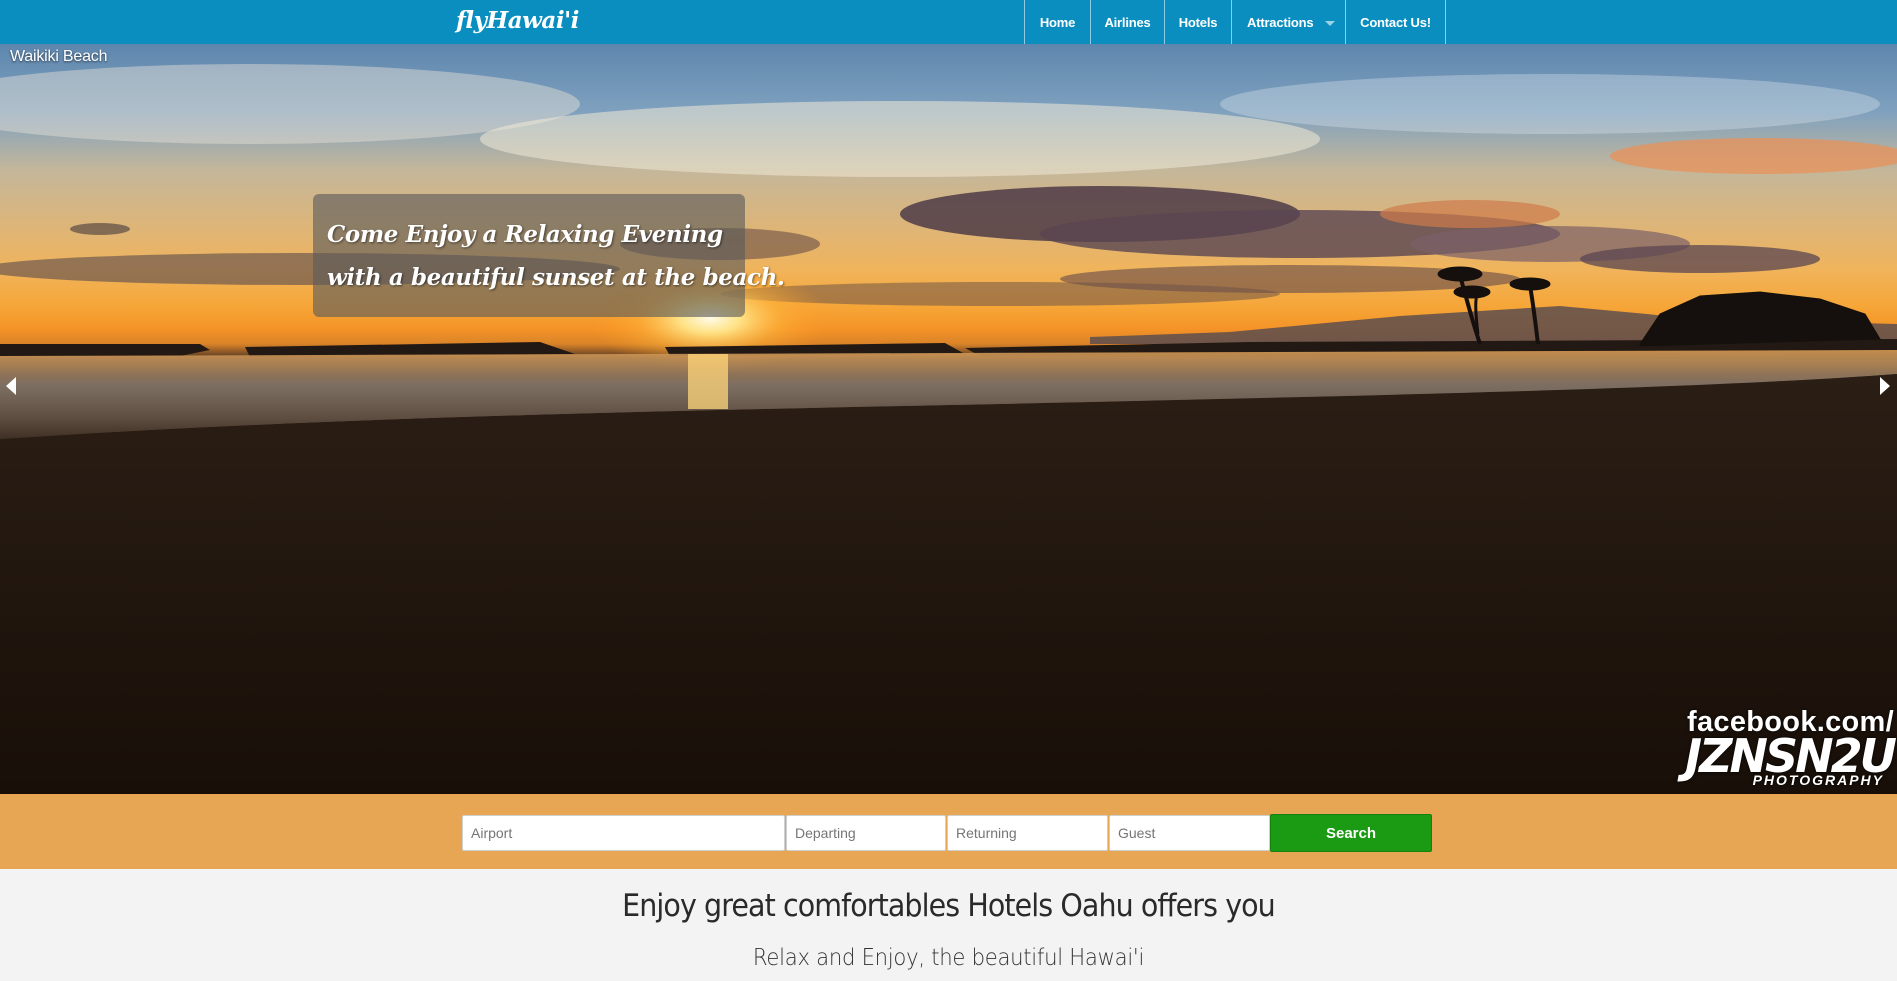 This screenshot has height=981, width=1897. What do you see at coordinates (556, 277) in the screenshot?
I see `promo-line-2: with a beautiful sunset at the beach.` at bounding box center [556, 277].